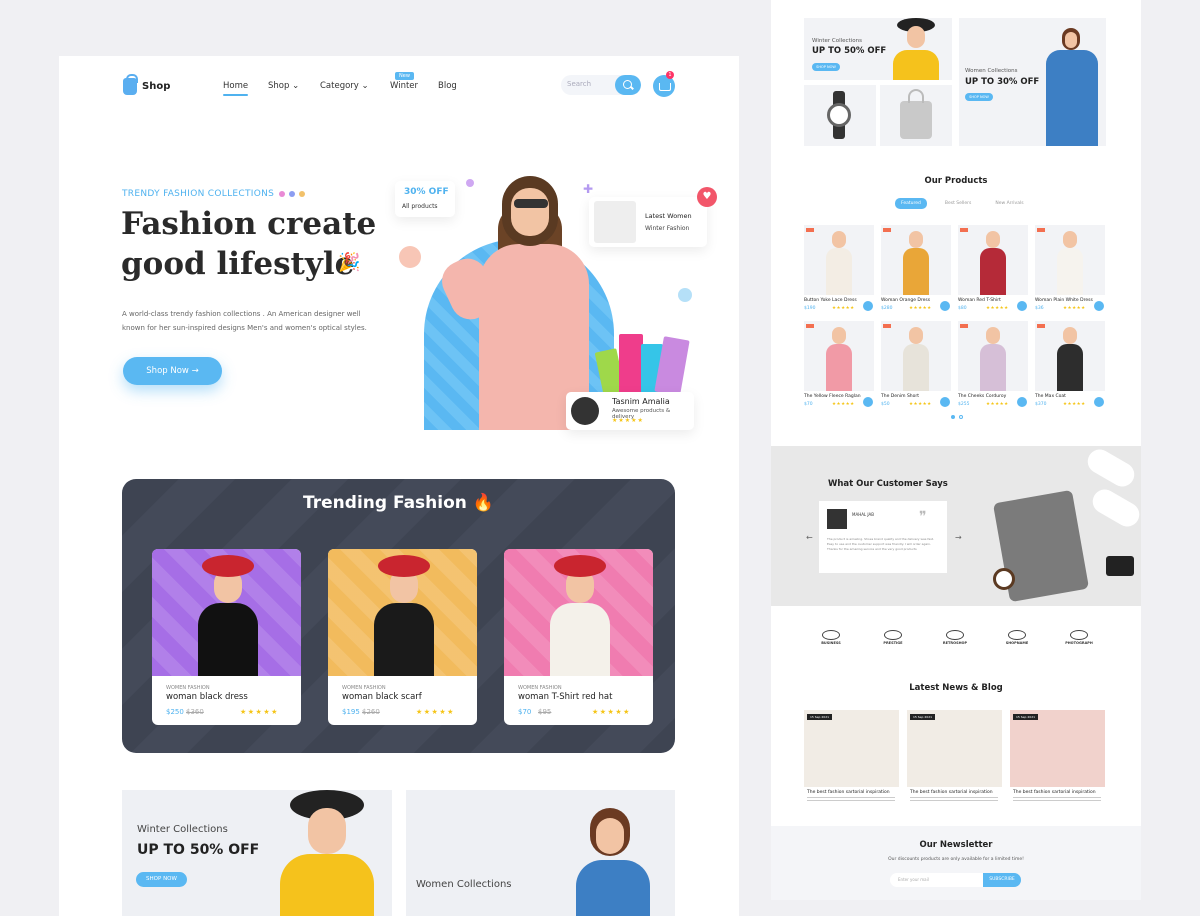  I want to click on subscribe-button: SUBSCRIBE, so click(1002, 880).